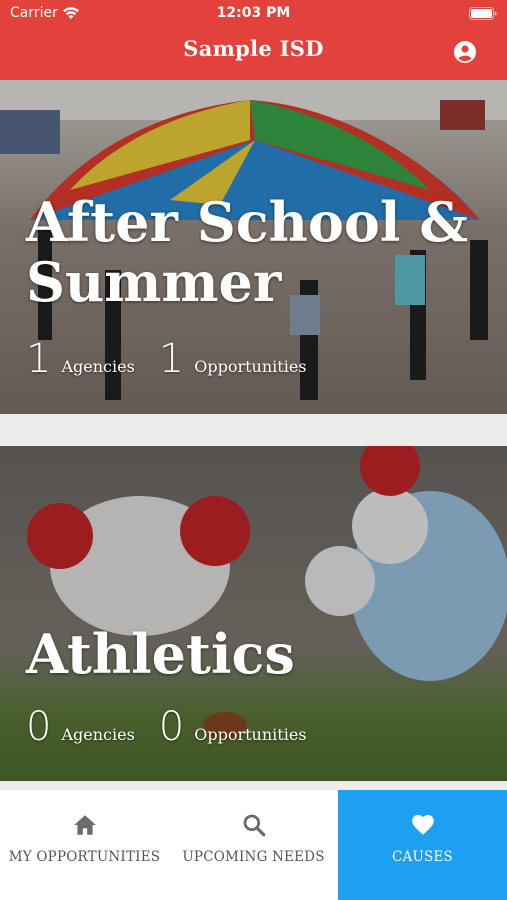  What do you see at coordinates (84, 845) in the screenshot?
I see `tab-my-opportunities: MY OPPORTUNITIES` at bounding box center [84, 845].